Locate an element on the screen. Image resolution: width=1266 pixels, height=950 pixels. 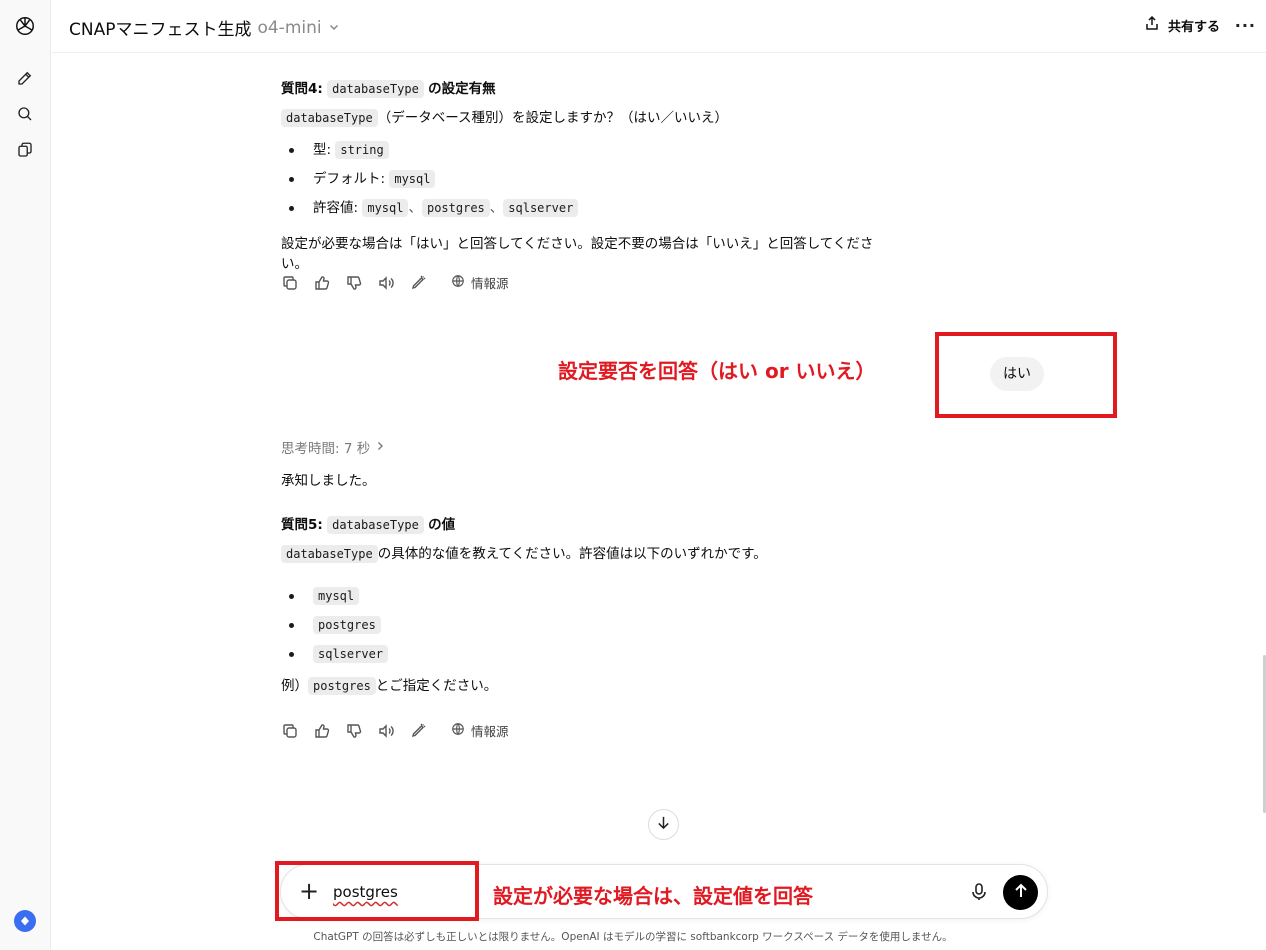
scroll-down-button is located at coordinates (663, 824).